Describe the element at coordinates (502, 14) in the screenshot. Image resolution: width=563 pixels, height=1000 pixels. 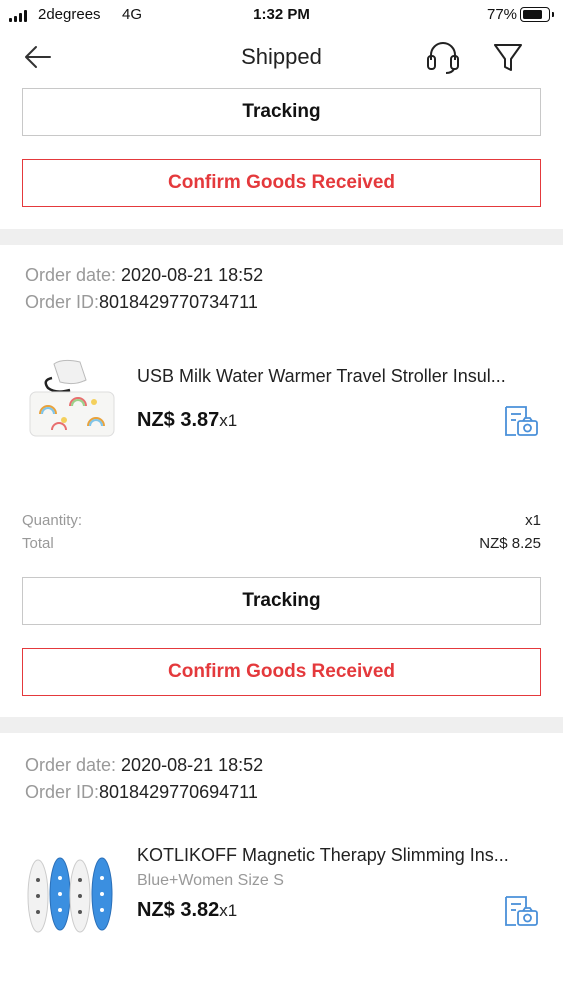
I see `battery-percent: 77%` at that location.